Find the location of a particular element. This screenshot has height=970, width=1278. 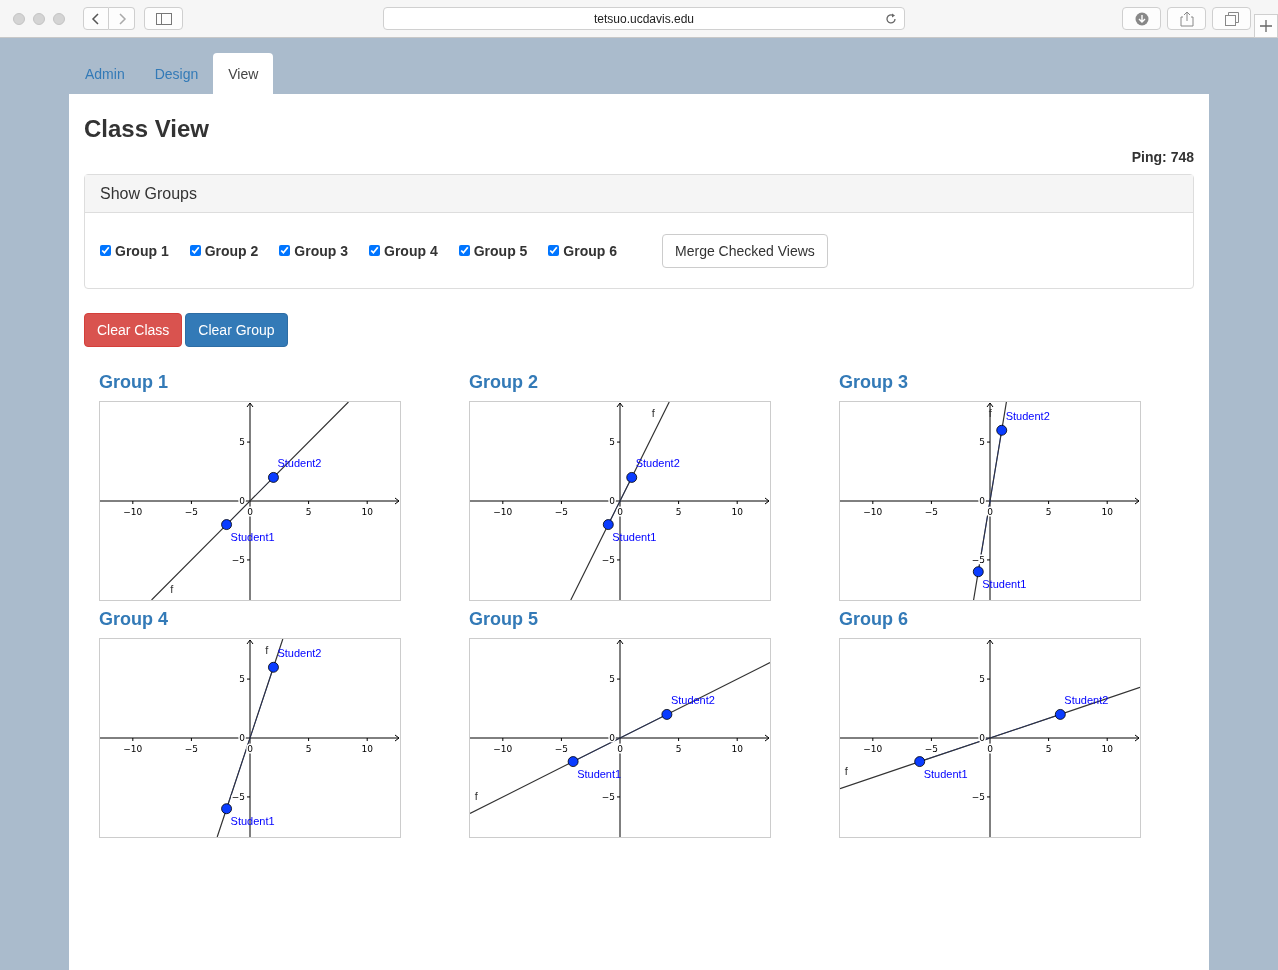

panel-heading: Show Groups is located at coordinates (148, 193).